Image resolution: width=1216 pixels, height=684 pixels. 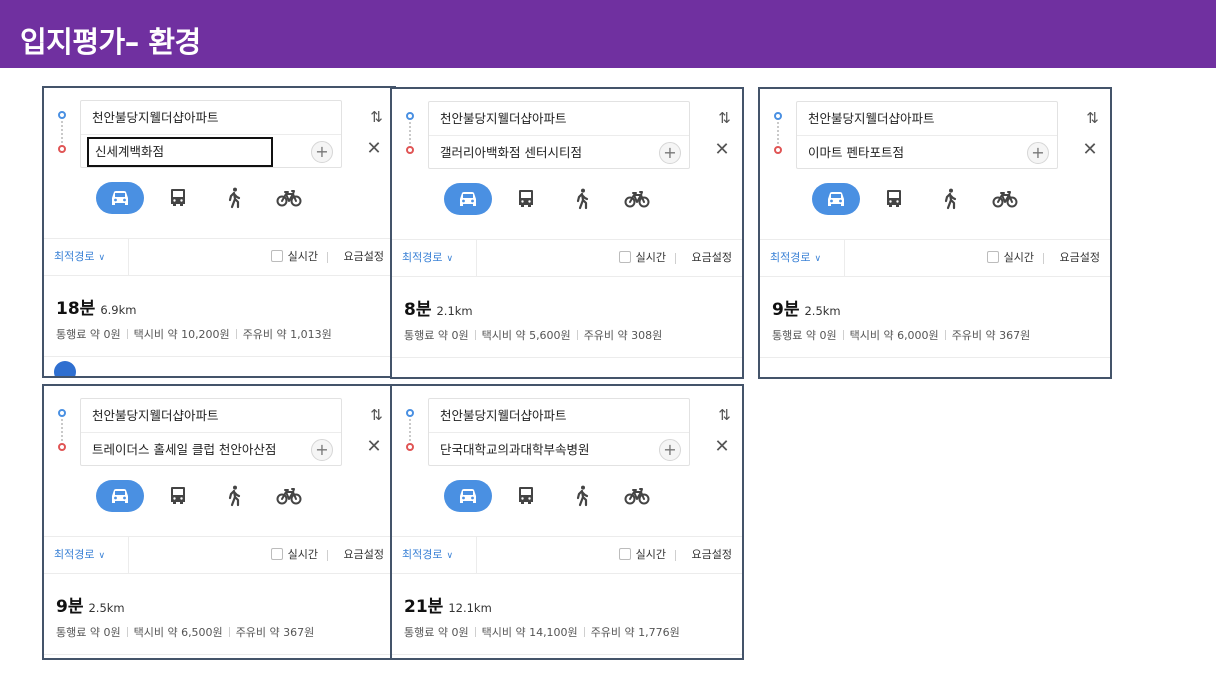 I want to click on car-icon, so click(x=836, y=199).